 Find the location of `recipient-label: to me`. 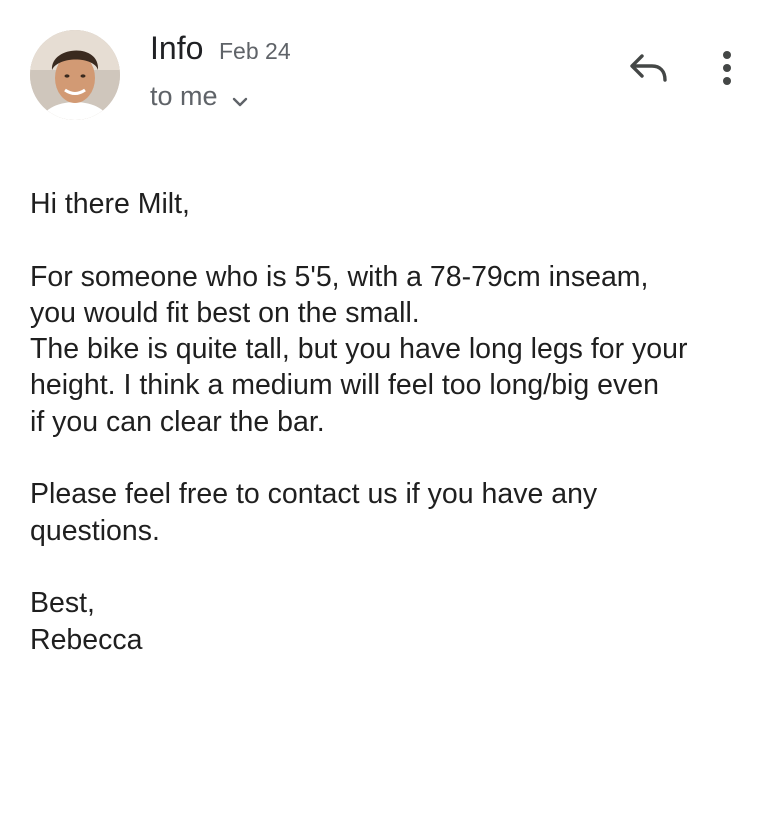

recipient-label: to me is located at coordinates (184, 96).